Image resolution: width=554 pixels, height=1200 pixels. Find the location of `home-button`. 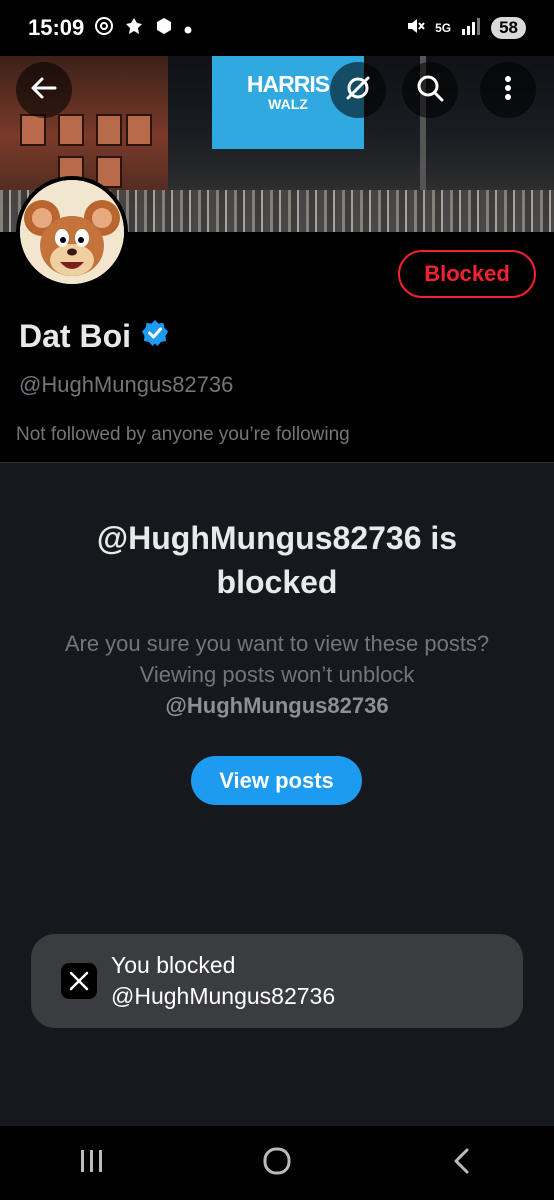

home-button is located at coordinates (277, 1163).